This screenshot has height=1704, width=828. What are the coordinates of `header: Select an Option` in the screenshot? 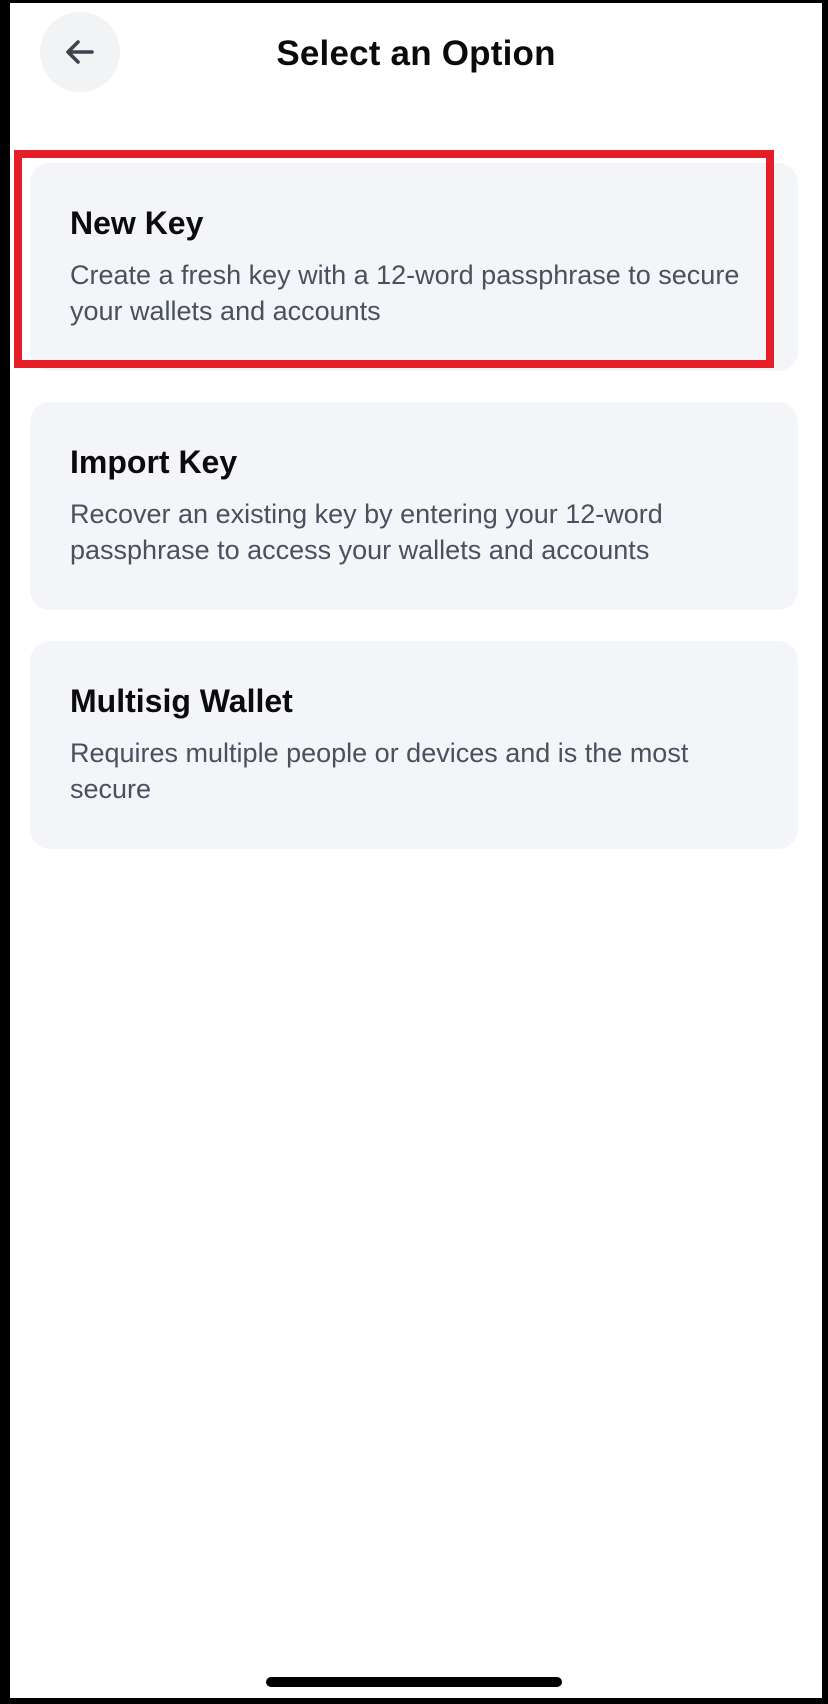 It's located at (416, 53).